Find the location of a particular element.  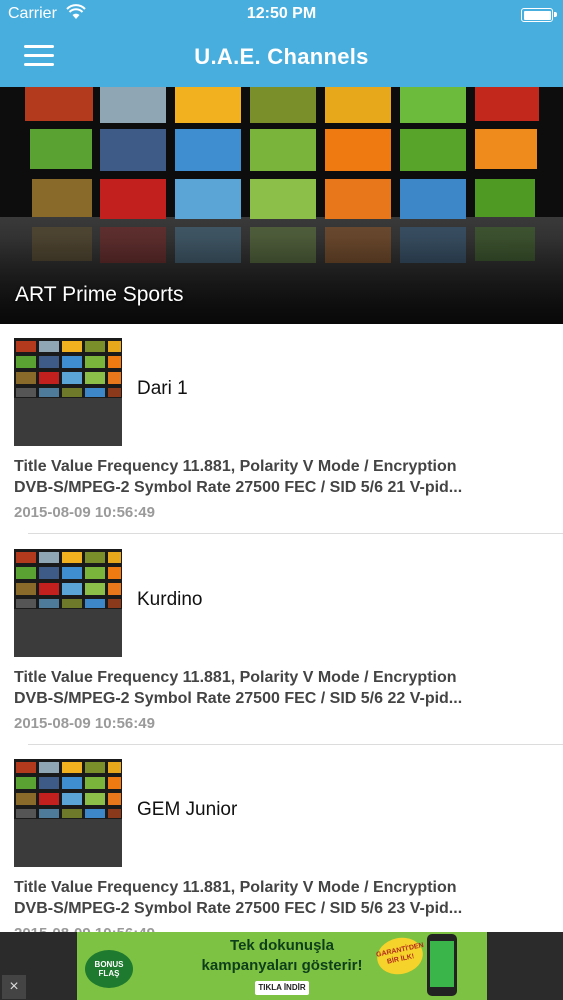

channel-name: Kurdino is located at coordinates (170, 599).